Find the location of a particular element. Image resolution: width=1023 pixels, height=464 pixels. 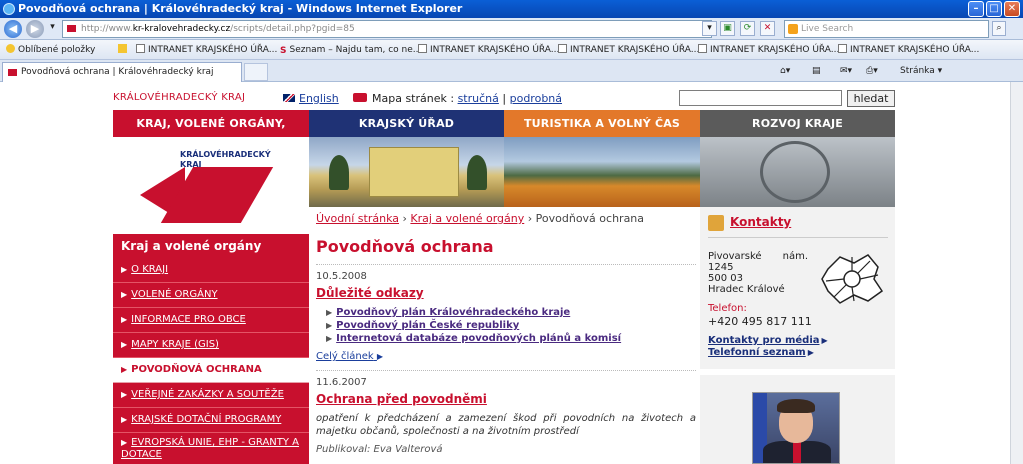

contacts-heading-link: Kontakty is located at coordinates (749, 222).